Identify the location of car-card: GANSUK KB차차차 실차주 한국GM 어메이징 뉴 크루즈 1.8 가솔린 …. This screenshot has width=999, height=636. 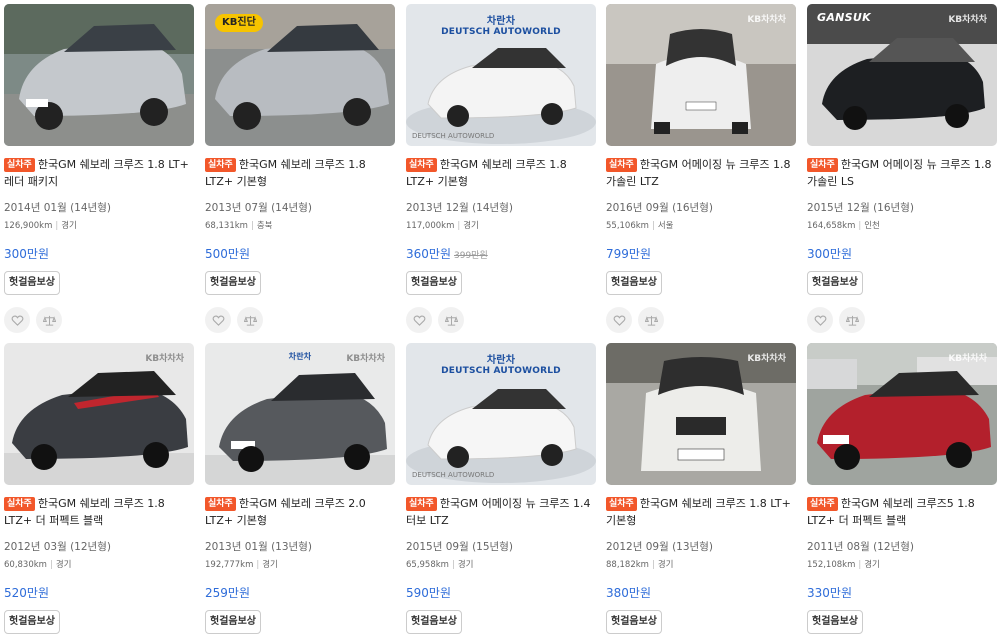
(902, 168).